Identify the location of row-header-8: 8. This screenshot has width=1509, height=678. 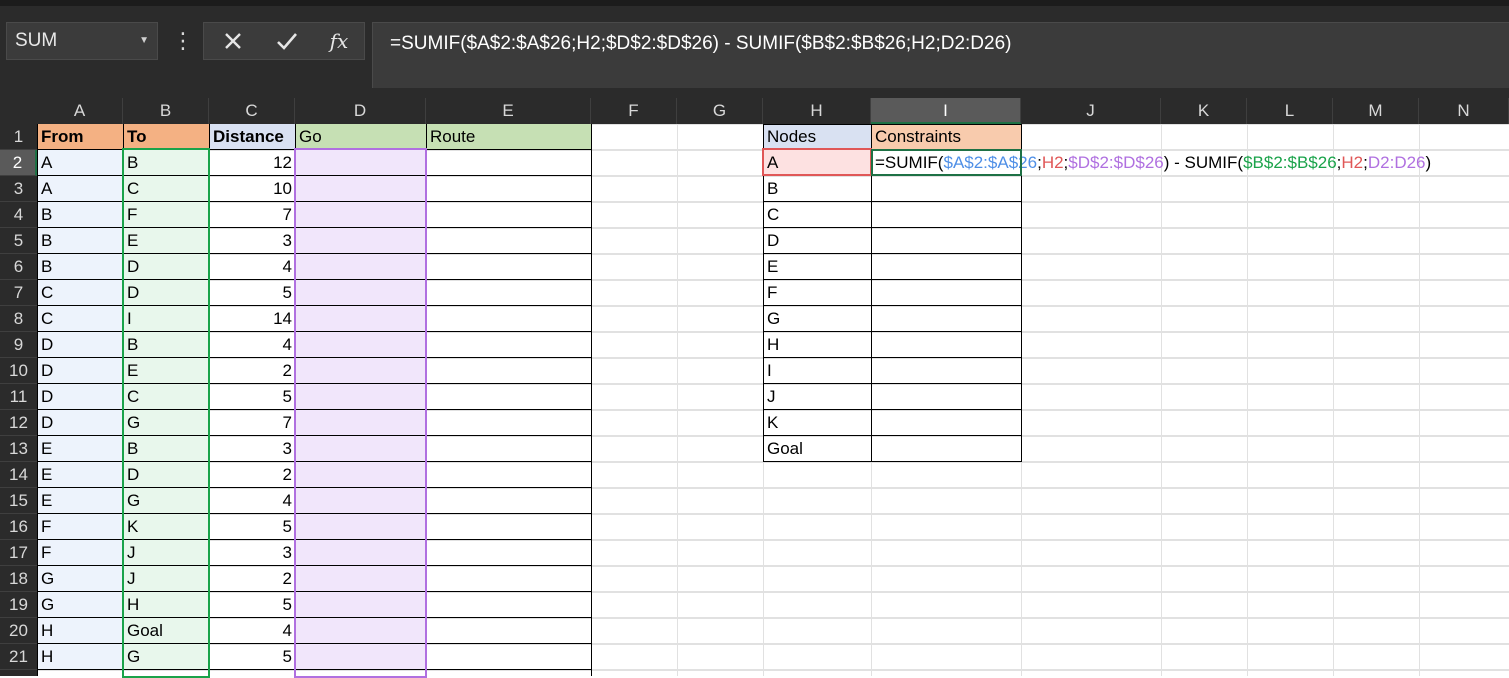
(18, 319).